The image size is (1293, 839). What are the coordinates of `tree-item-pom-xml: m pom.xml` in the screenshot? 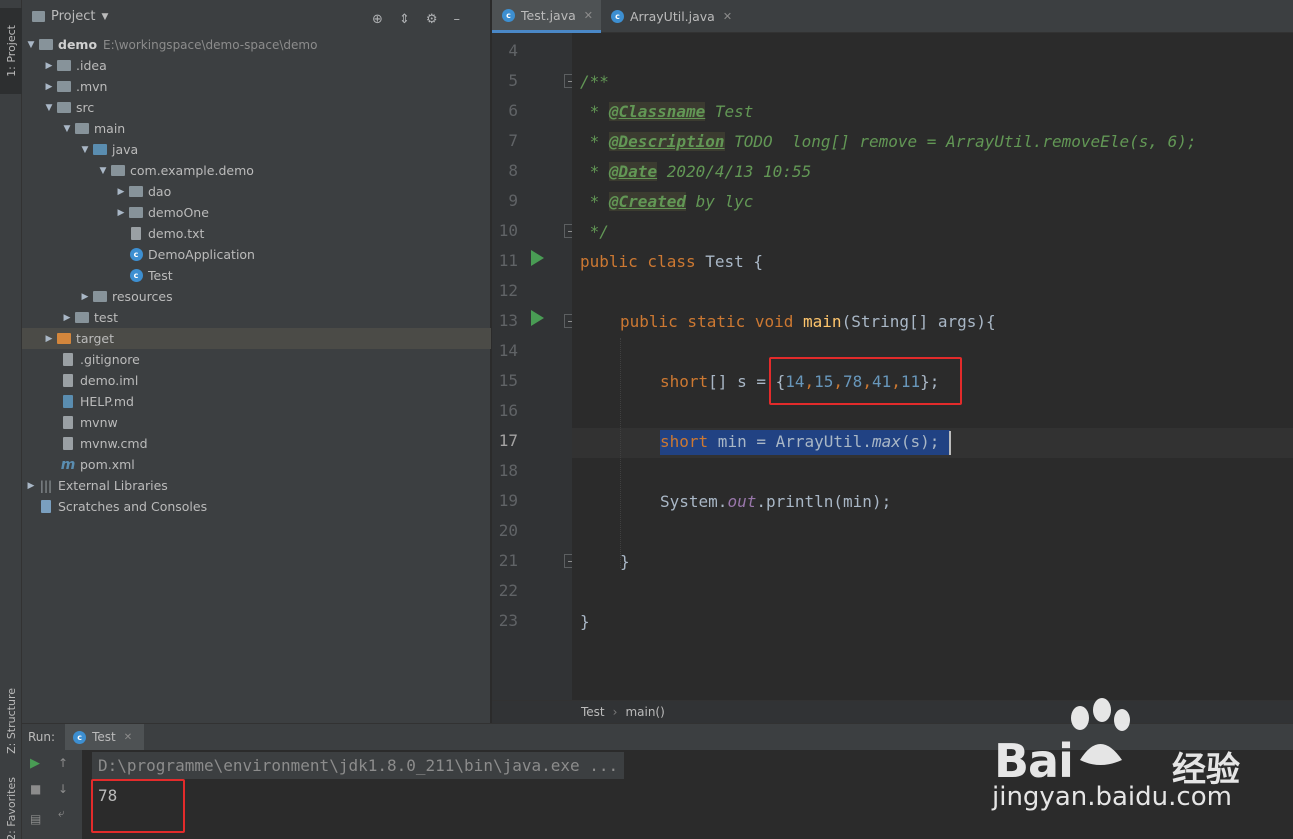 It's located at (256, 464).